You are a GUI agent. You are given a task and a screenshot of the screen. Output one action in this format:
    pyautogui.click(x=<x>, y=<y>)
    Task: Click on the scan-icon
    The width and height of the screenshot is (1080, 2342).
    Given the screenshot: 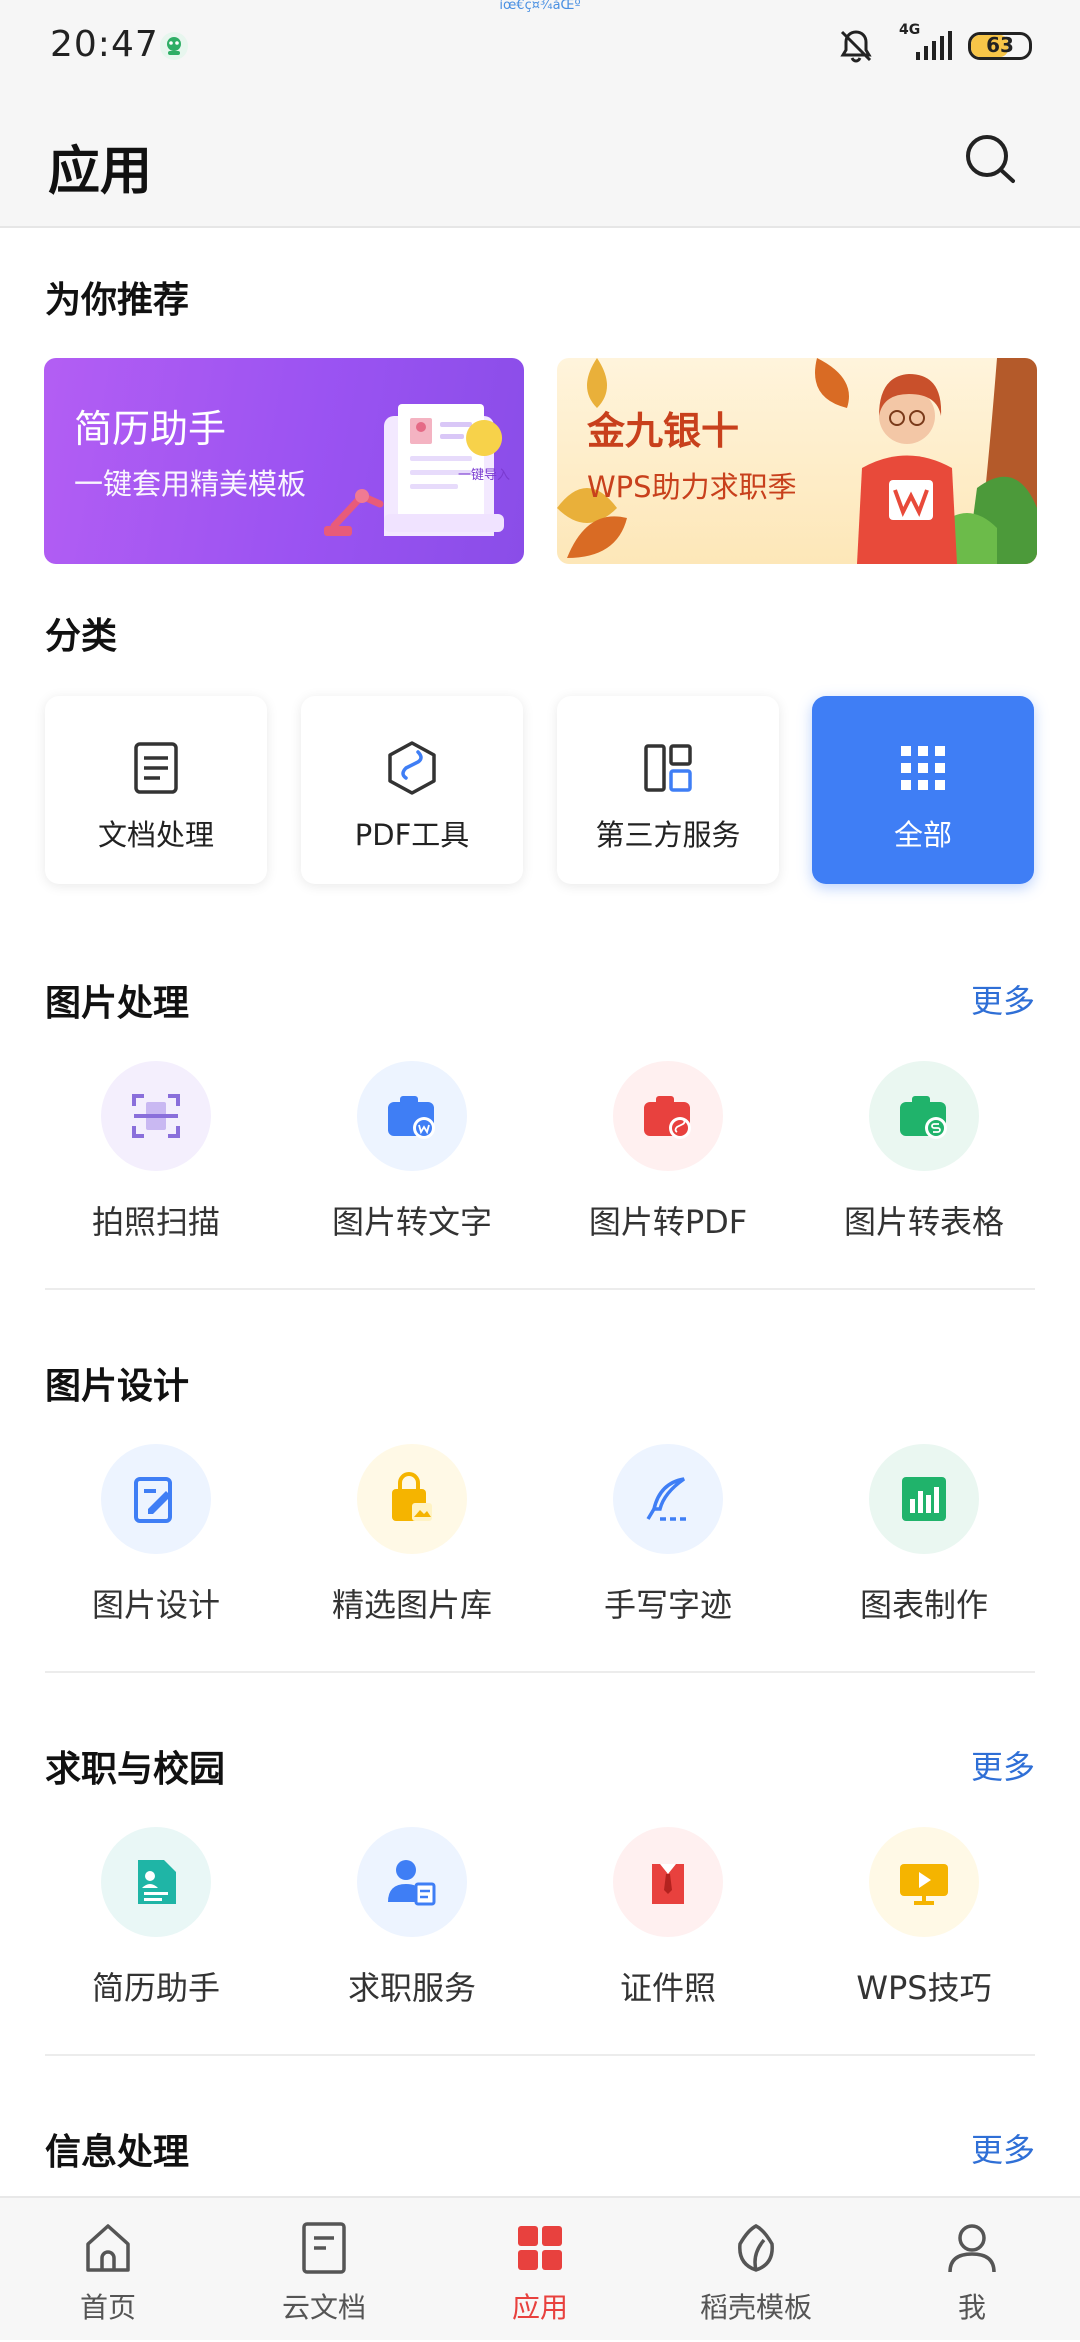 What is the action you would take?
    pyautogui.click(x=156, y=1116)
    